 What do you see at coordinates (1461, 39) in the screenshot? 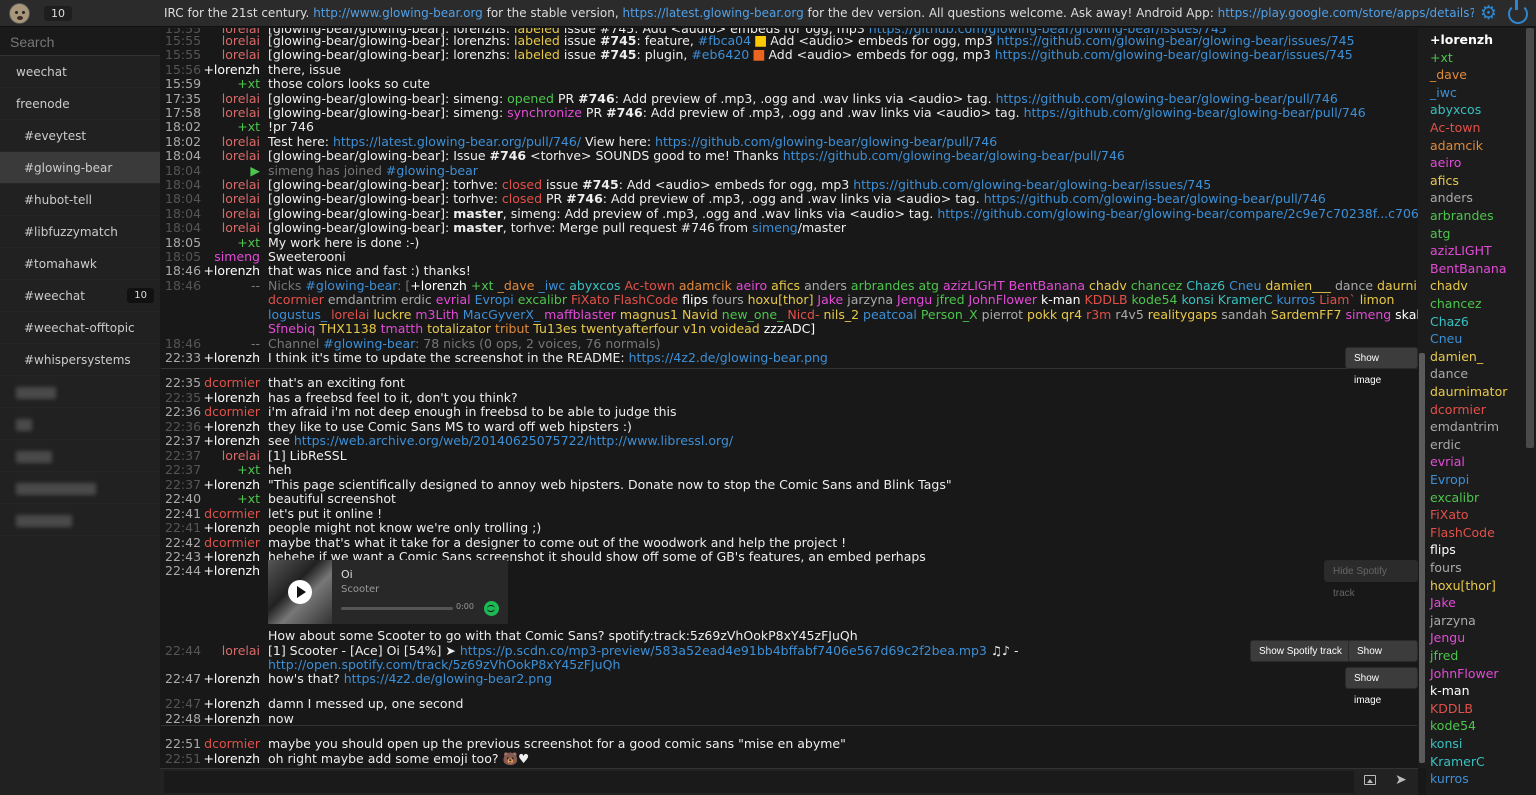
I see `nicklist-entry: +lorenzh` at bounding box center [1461, 39].